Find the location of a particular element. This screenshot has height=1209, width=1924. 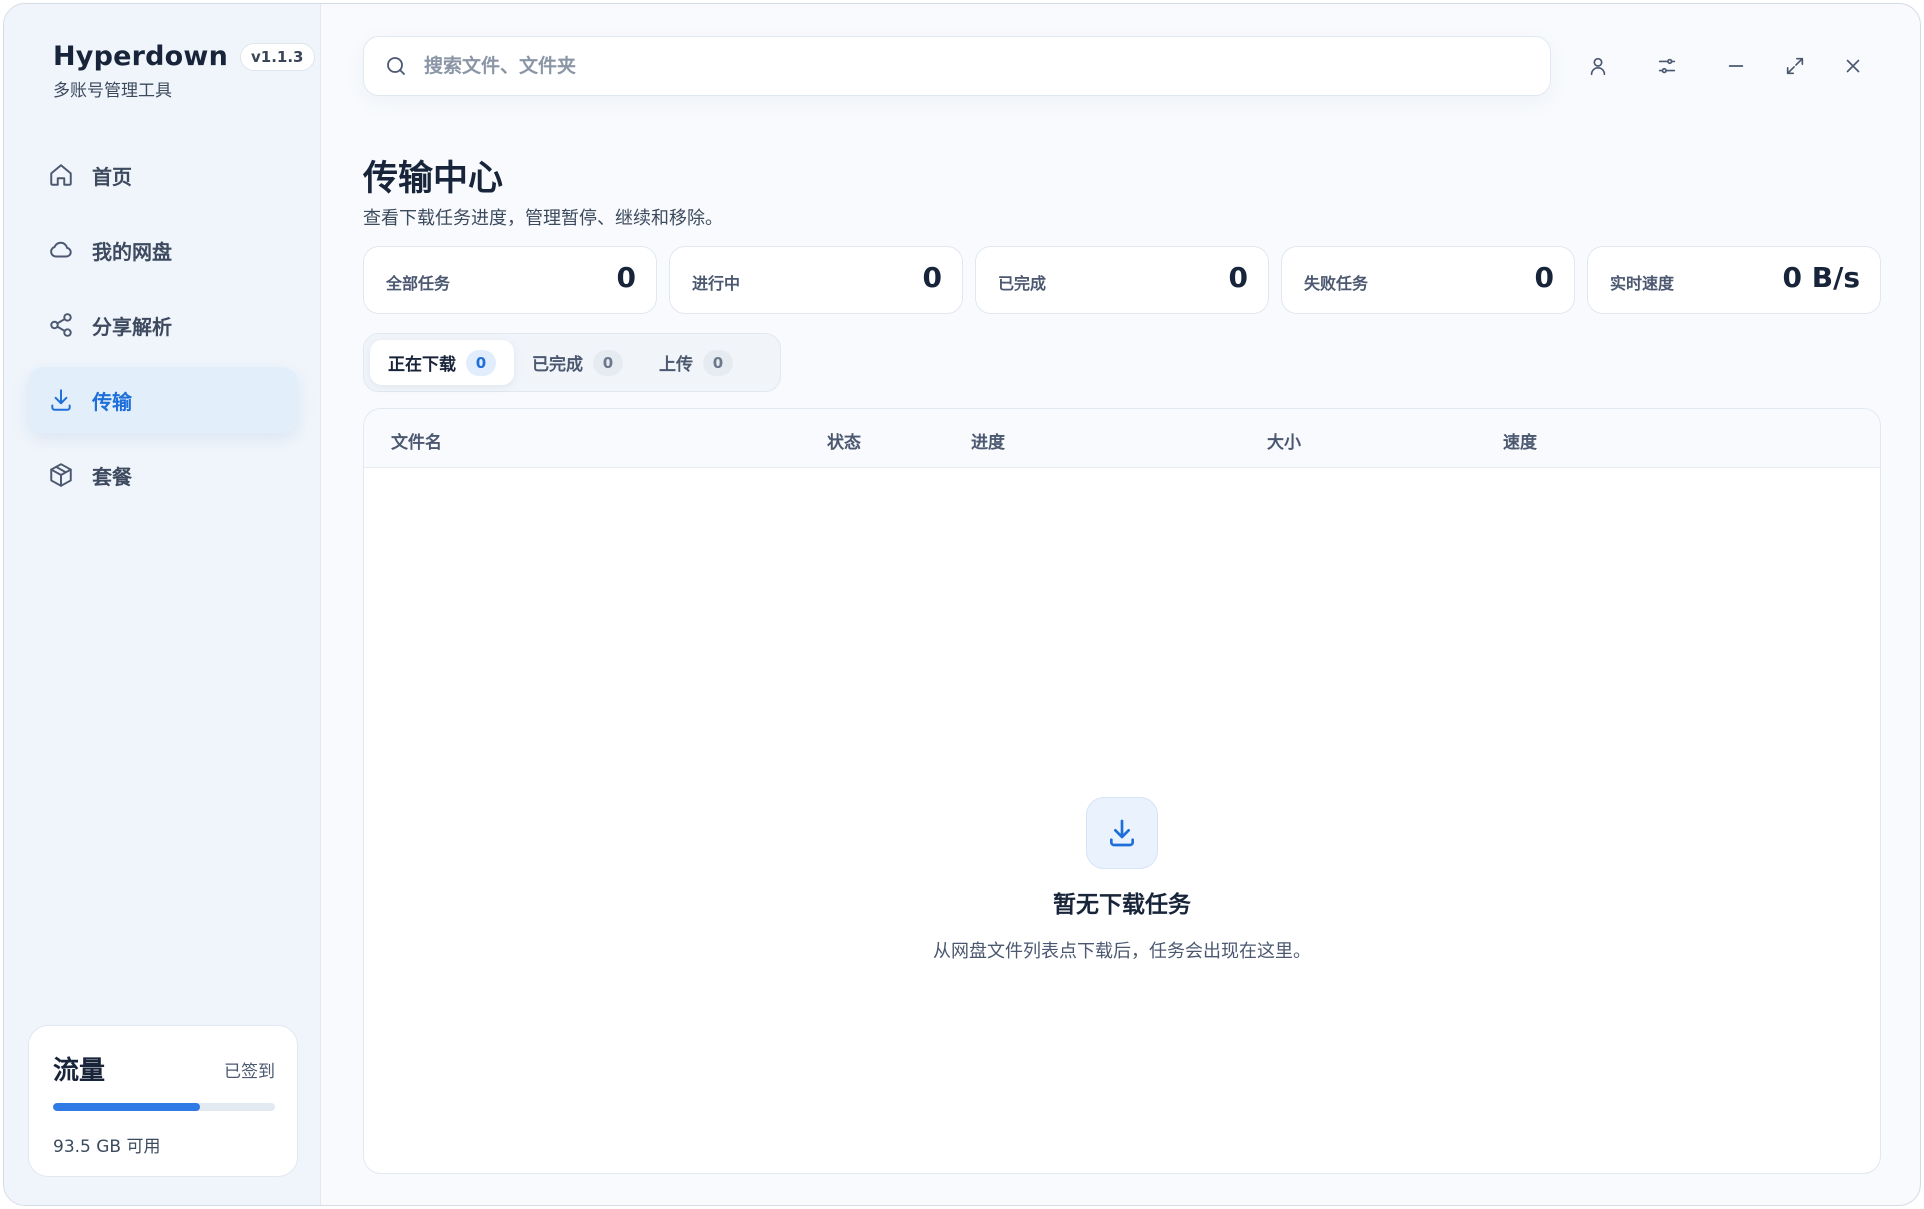

page-title: 传输中心 is located at coordinates (433, 179).